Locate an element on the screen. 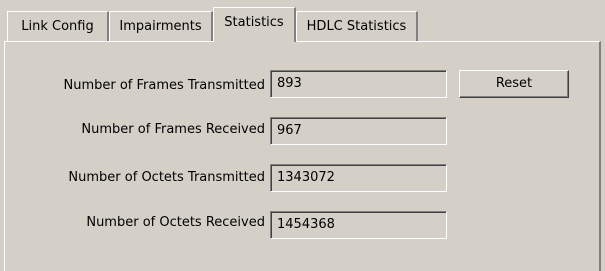  tab-hdlc-statistics: HDLC Statistics is located at coordinates (357, 26).